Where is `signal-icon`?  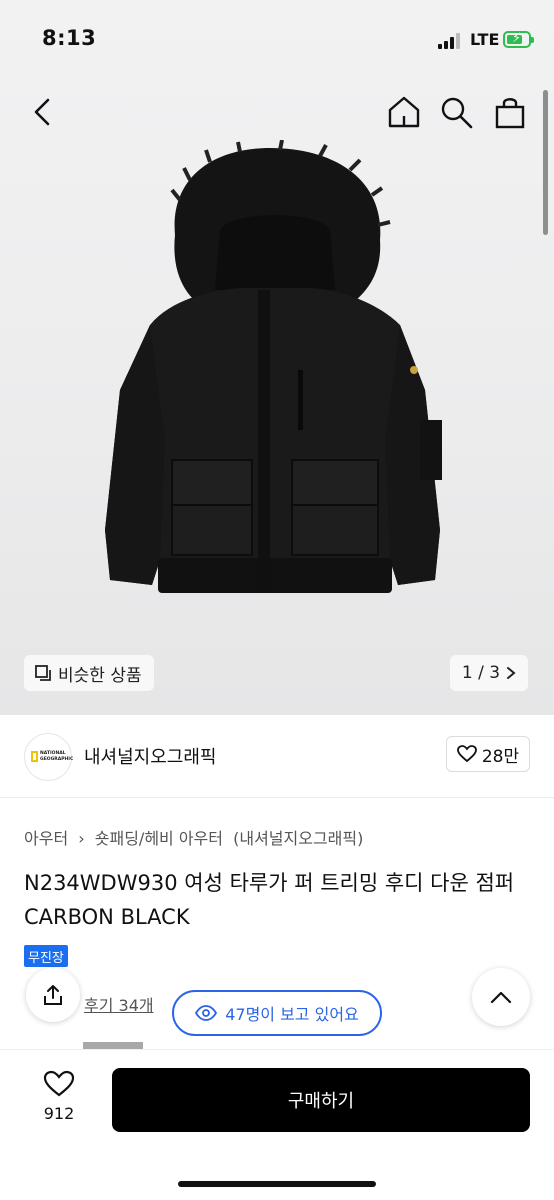 signal-icon is located at coordinates (451, 41).